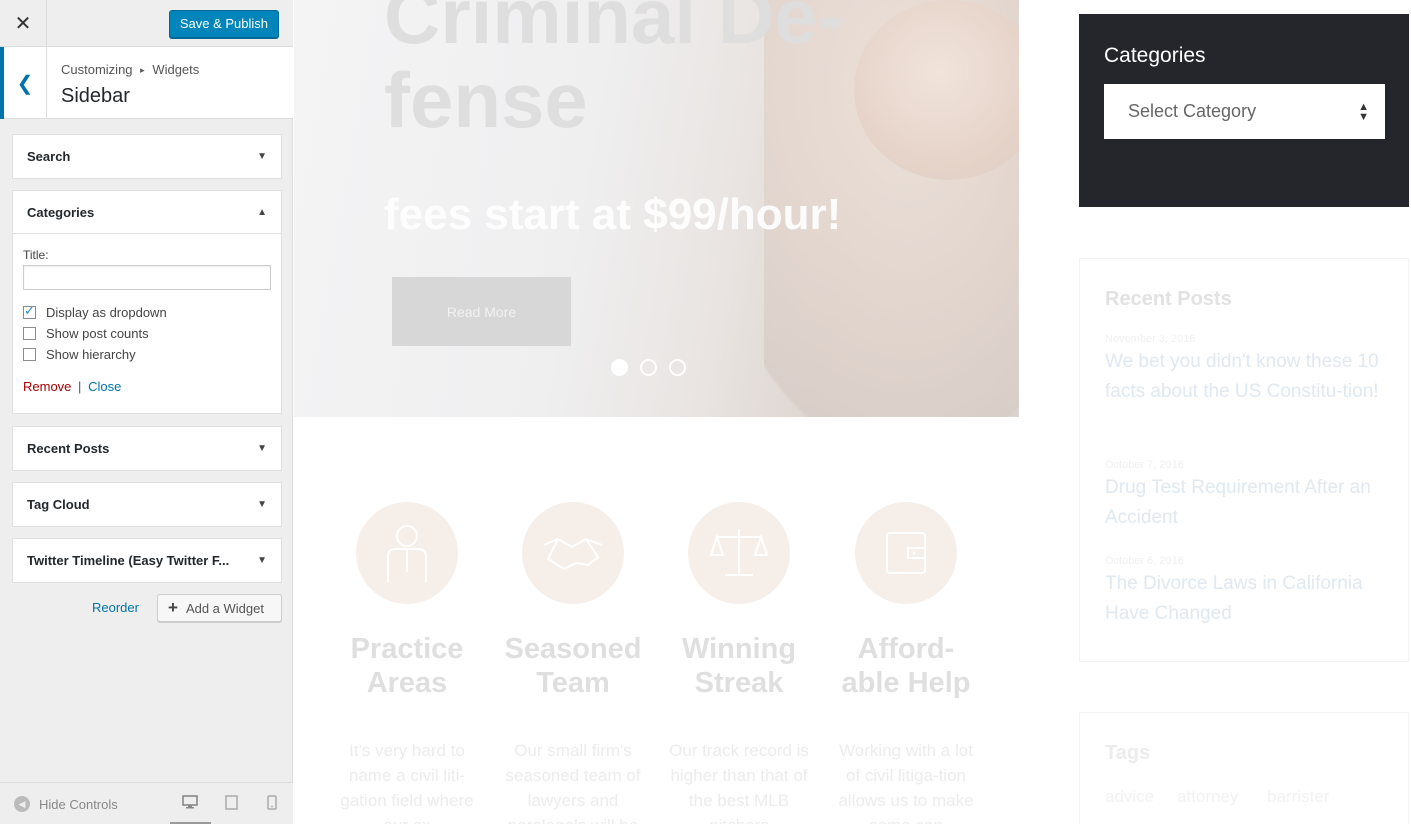 This screenshot has width=1411, height=824. What do you see at coordinates (146, 83) in the screenshot?
I see `section-header: ❮ Customizing ▸ Widgets Sidebar` at bounding box center [146, 83].